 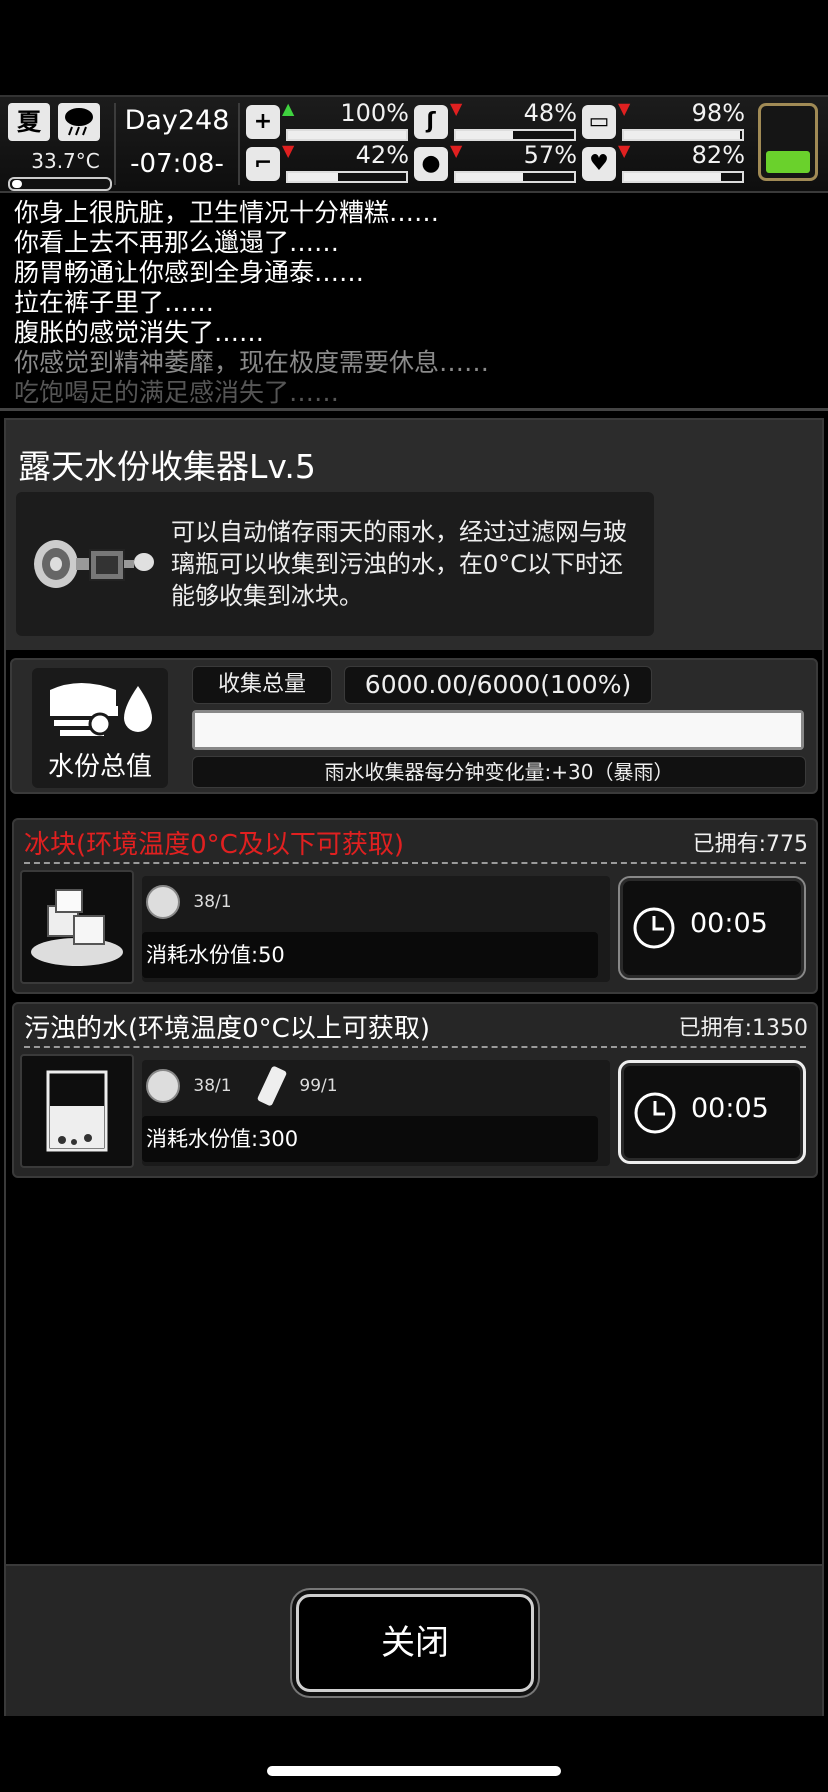 What do you see at coordinates (415, 1643) in the screenshot?
I see `close-button: 关闭` at bounding box center [415, 1643].